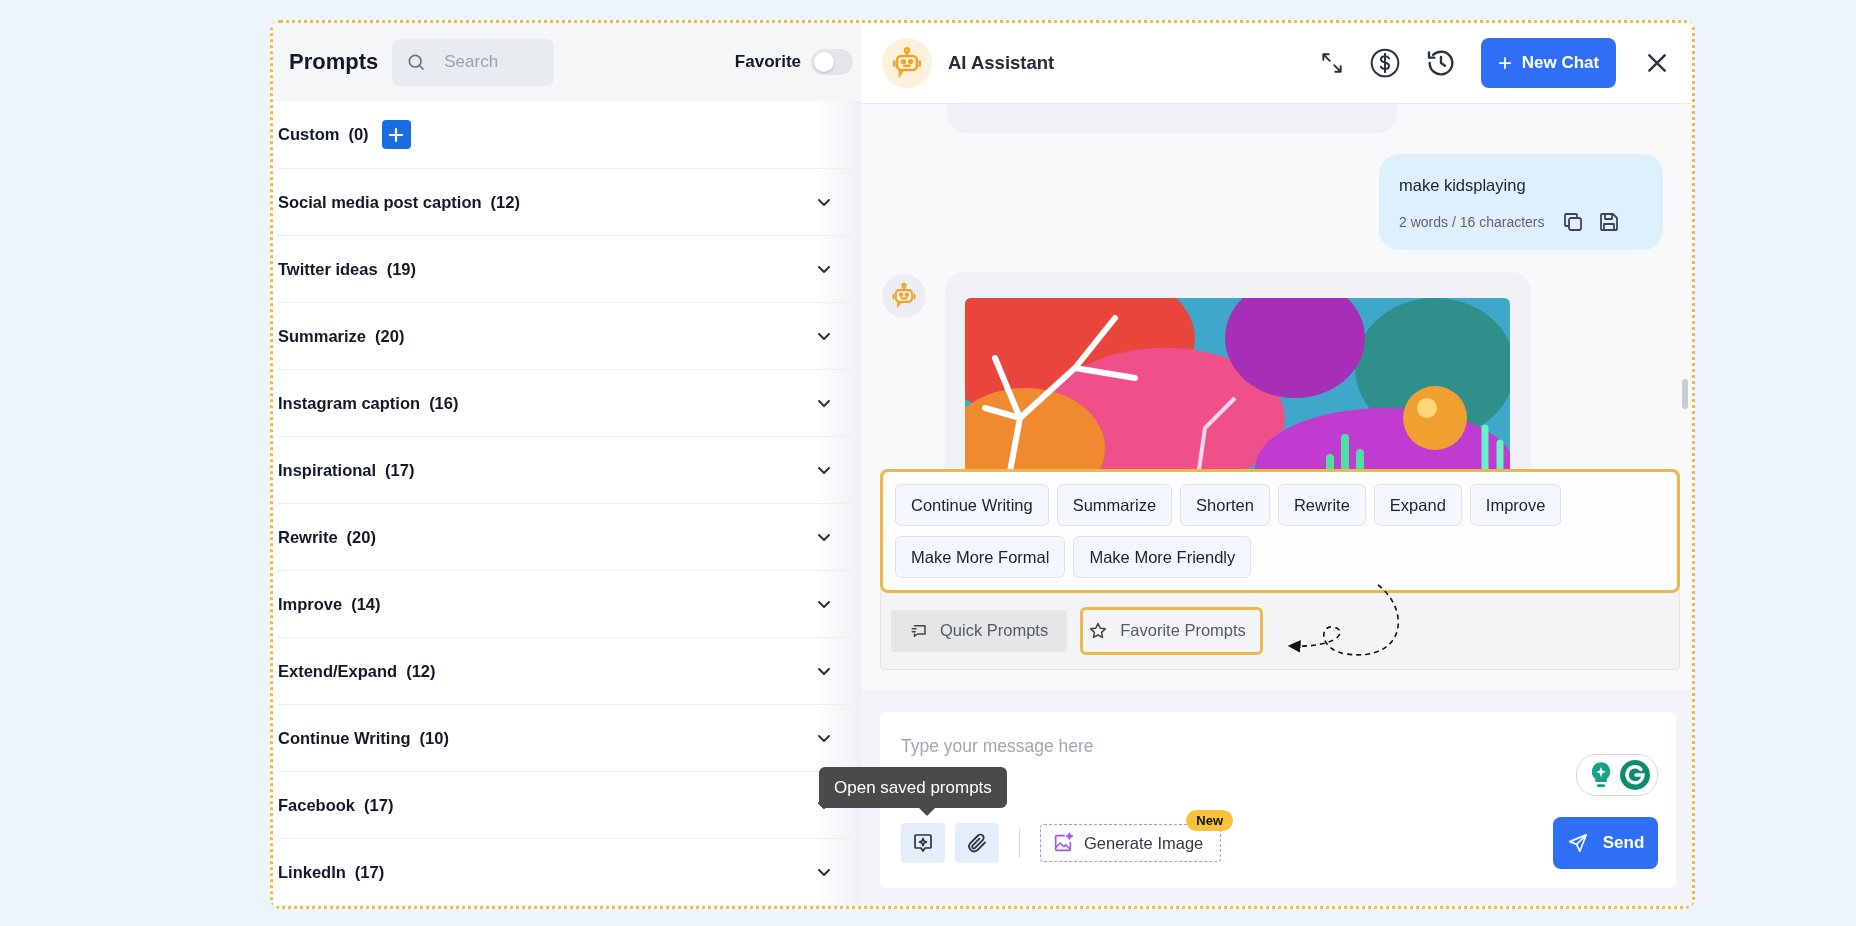 The image size is (1856, 926). What do you see at coordinates (1001, 63) in the screenshot?
I see `chat-title: AI Assistant` at bounding box center [1001, 63].